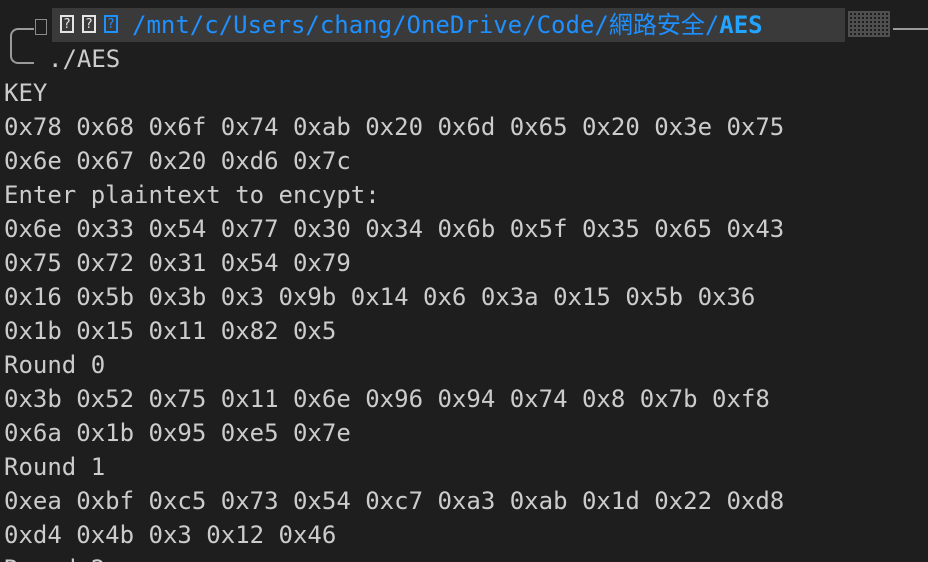 This screenshot has height=562, width=928. I want to click on prompt-corner-bottom, so click(22, 54).